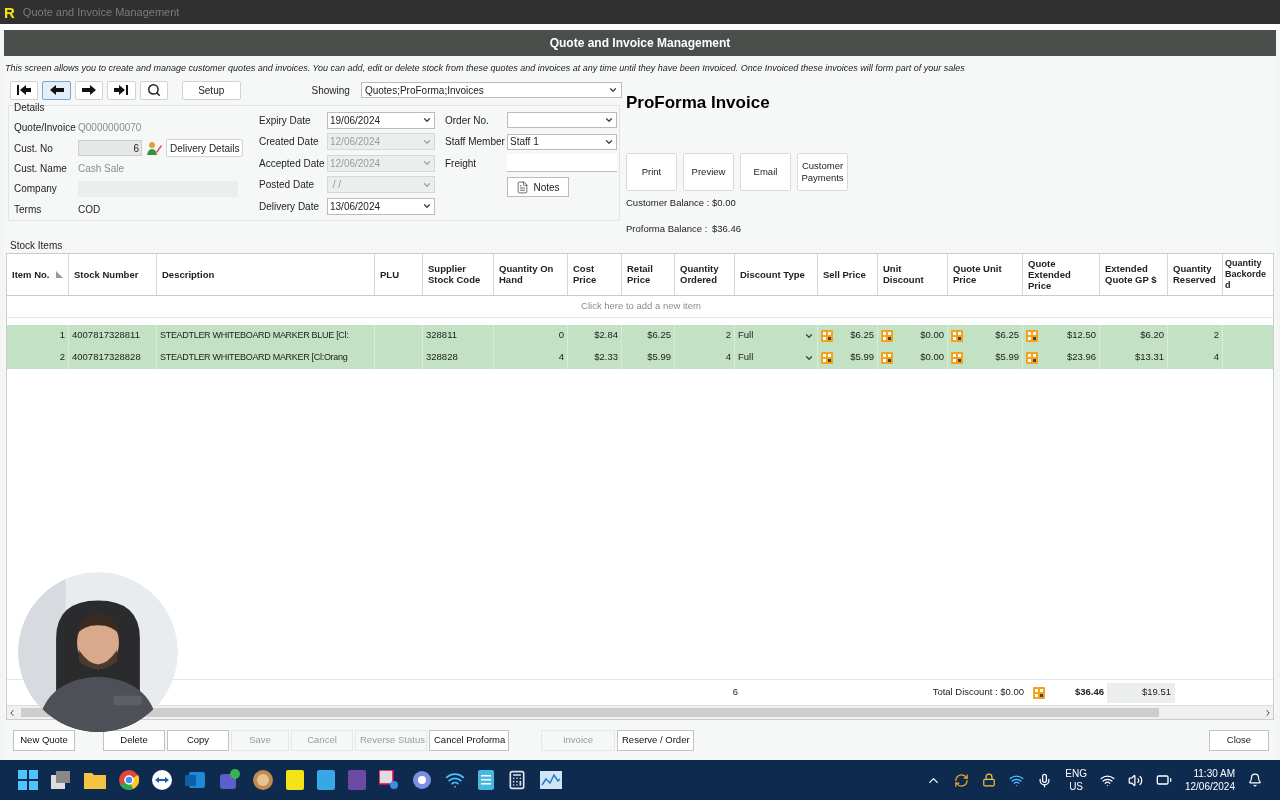  I want to click on total-extended-gp: $19.51, so click(1141, 692).